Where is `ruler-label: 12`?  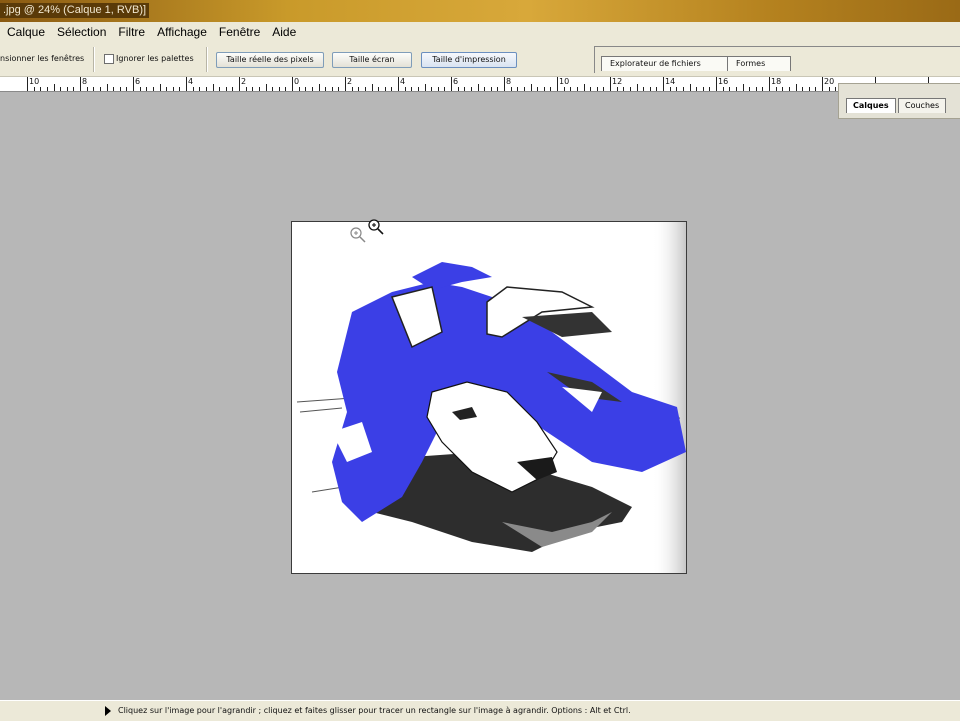 ruler-label: 12 is located at coordinates (617, 81).